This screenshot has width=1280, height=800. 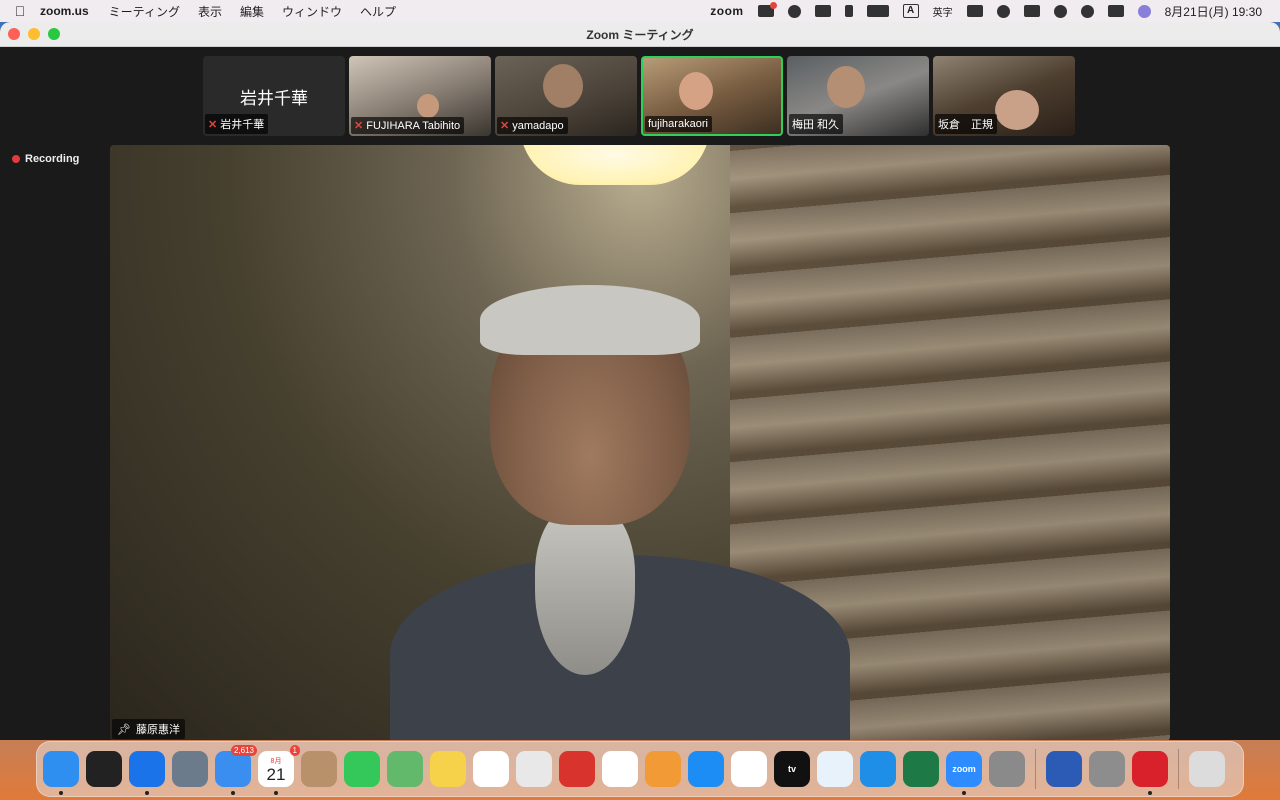 What do you see at coordinates (64, 11) in the screenshot?
I see `app-menu: zoom.us` at bounding box center [64, 11].